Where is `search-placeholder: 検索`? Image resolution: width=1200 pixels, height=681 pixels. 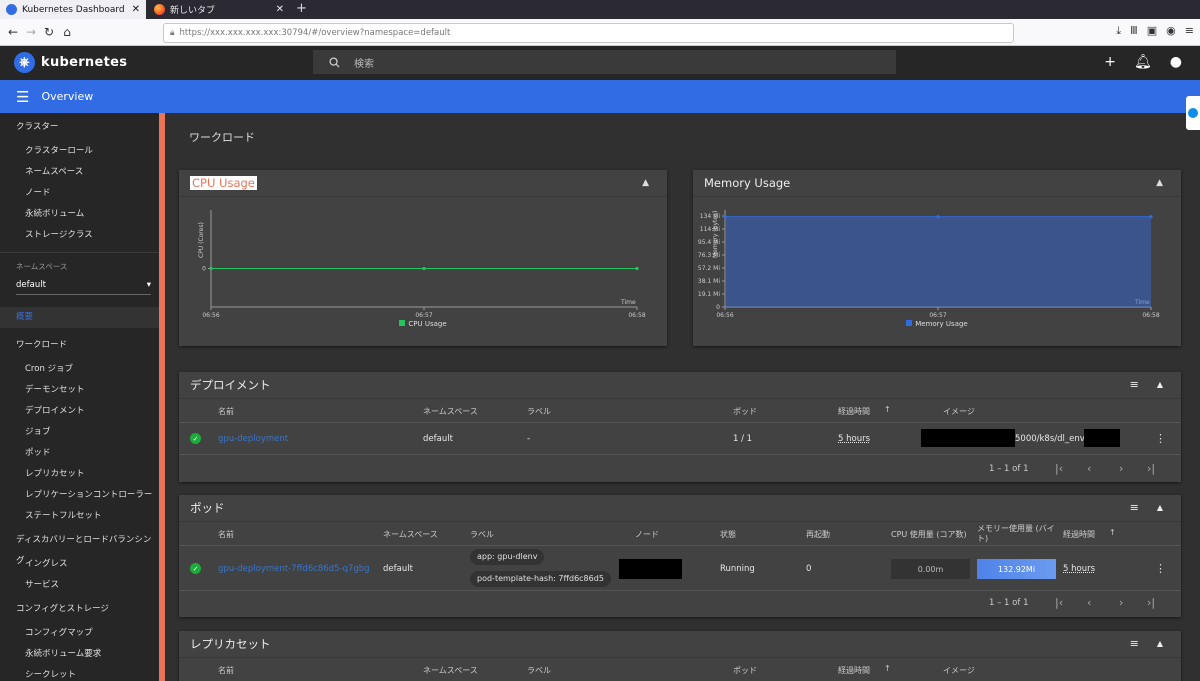
search-placeholder: 検索 is located at coordinates (364, 64).